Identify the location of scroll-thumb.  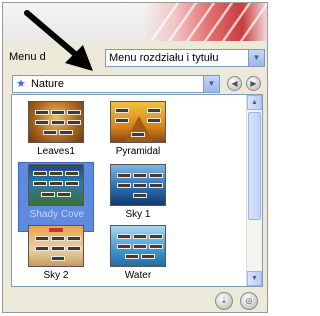
(254, 166).